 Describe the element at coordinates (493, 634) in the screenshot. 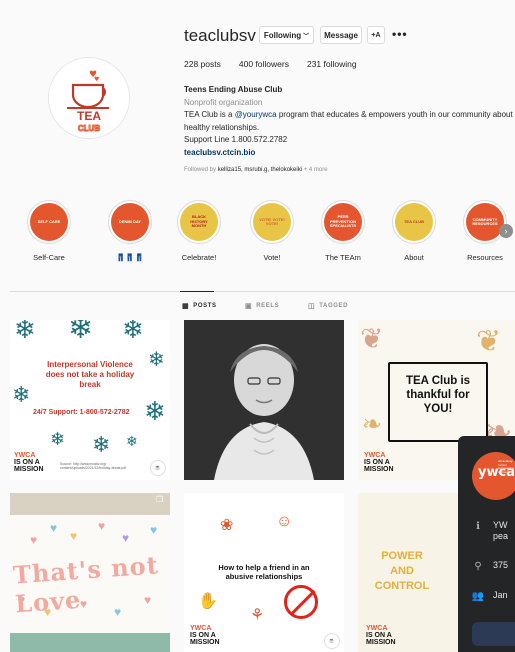

I see `popup-action-button` at that location.